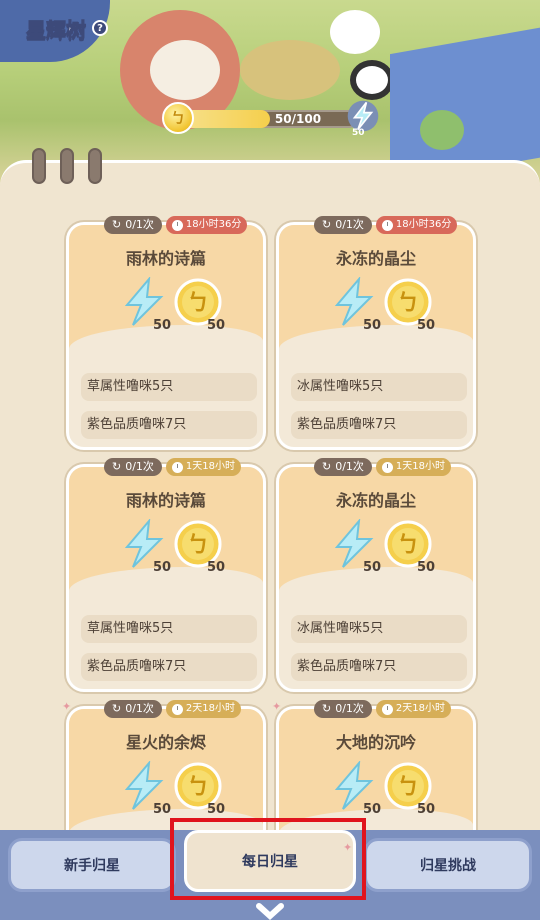  I want to click on quest-name: 大地的沉吟, so click(375, 742).